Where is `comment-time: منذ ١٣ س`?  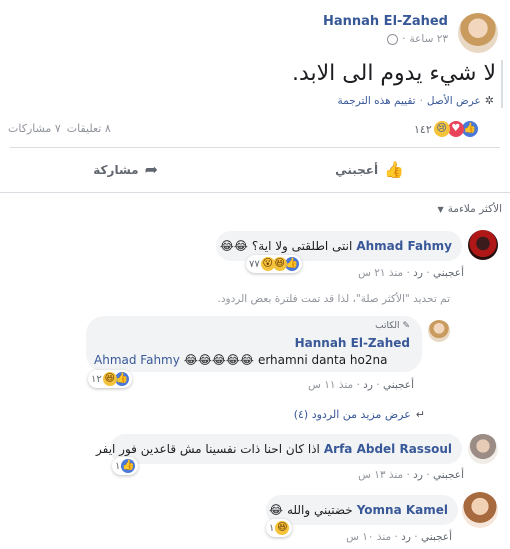
comment-time: منذ ١٣ س is located at coordinates (380, 475).